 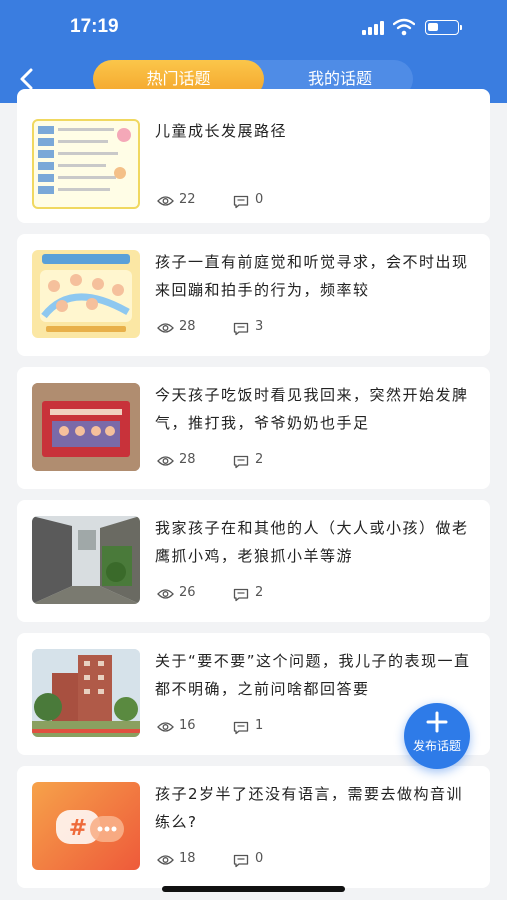 I want to click on wifi-icon, so click(x=404, y=27).